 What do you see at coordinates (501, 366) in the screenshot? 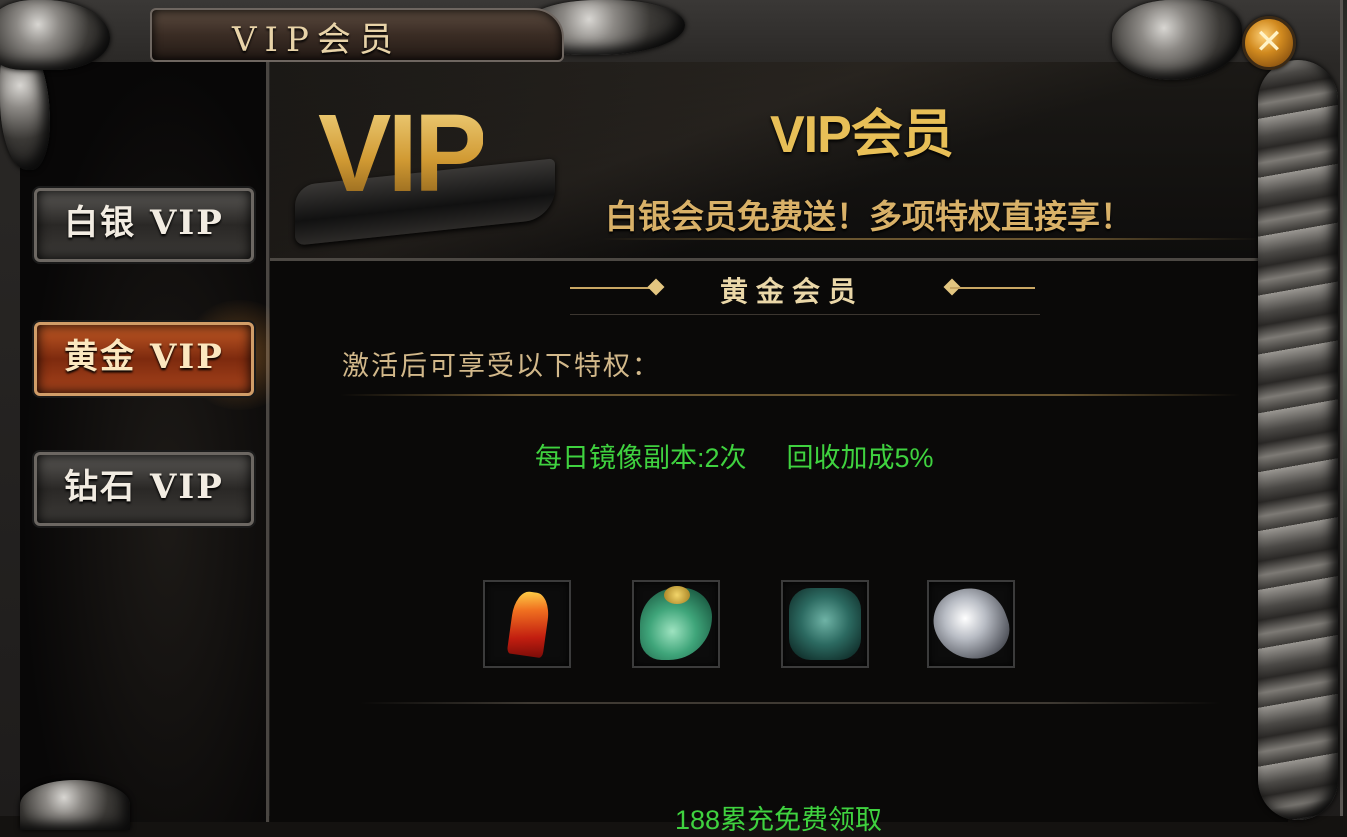
I see `privilege-intro: 激活后可享受以下特权：` at bounding box center [501, 366].